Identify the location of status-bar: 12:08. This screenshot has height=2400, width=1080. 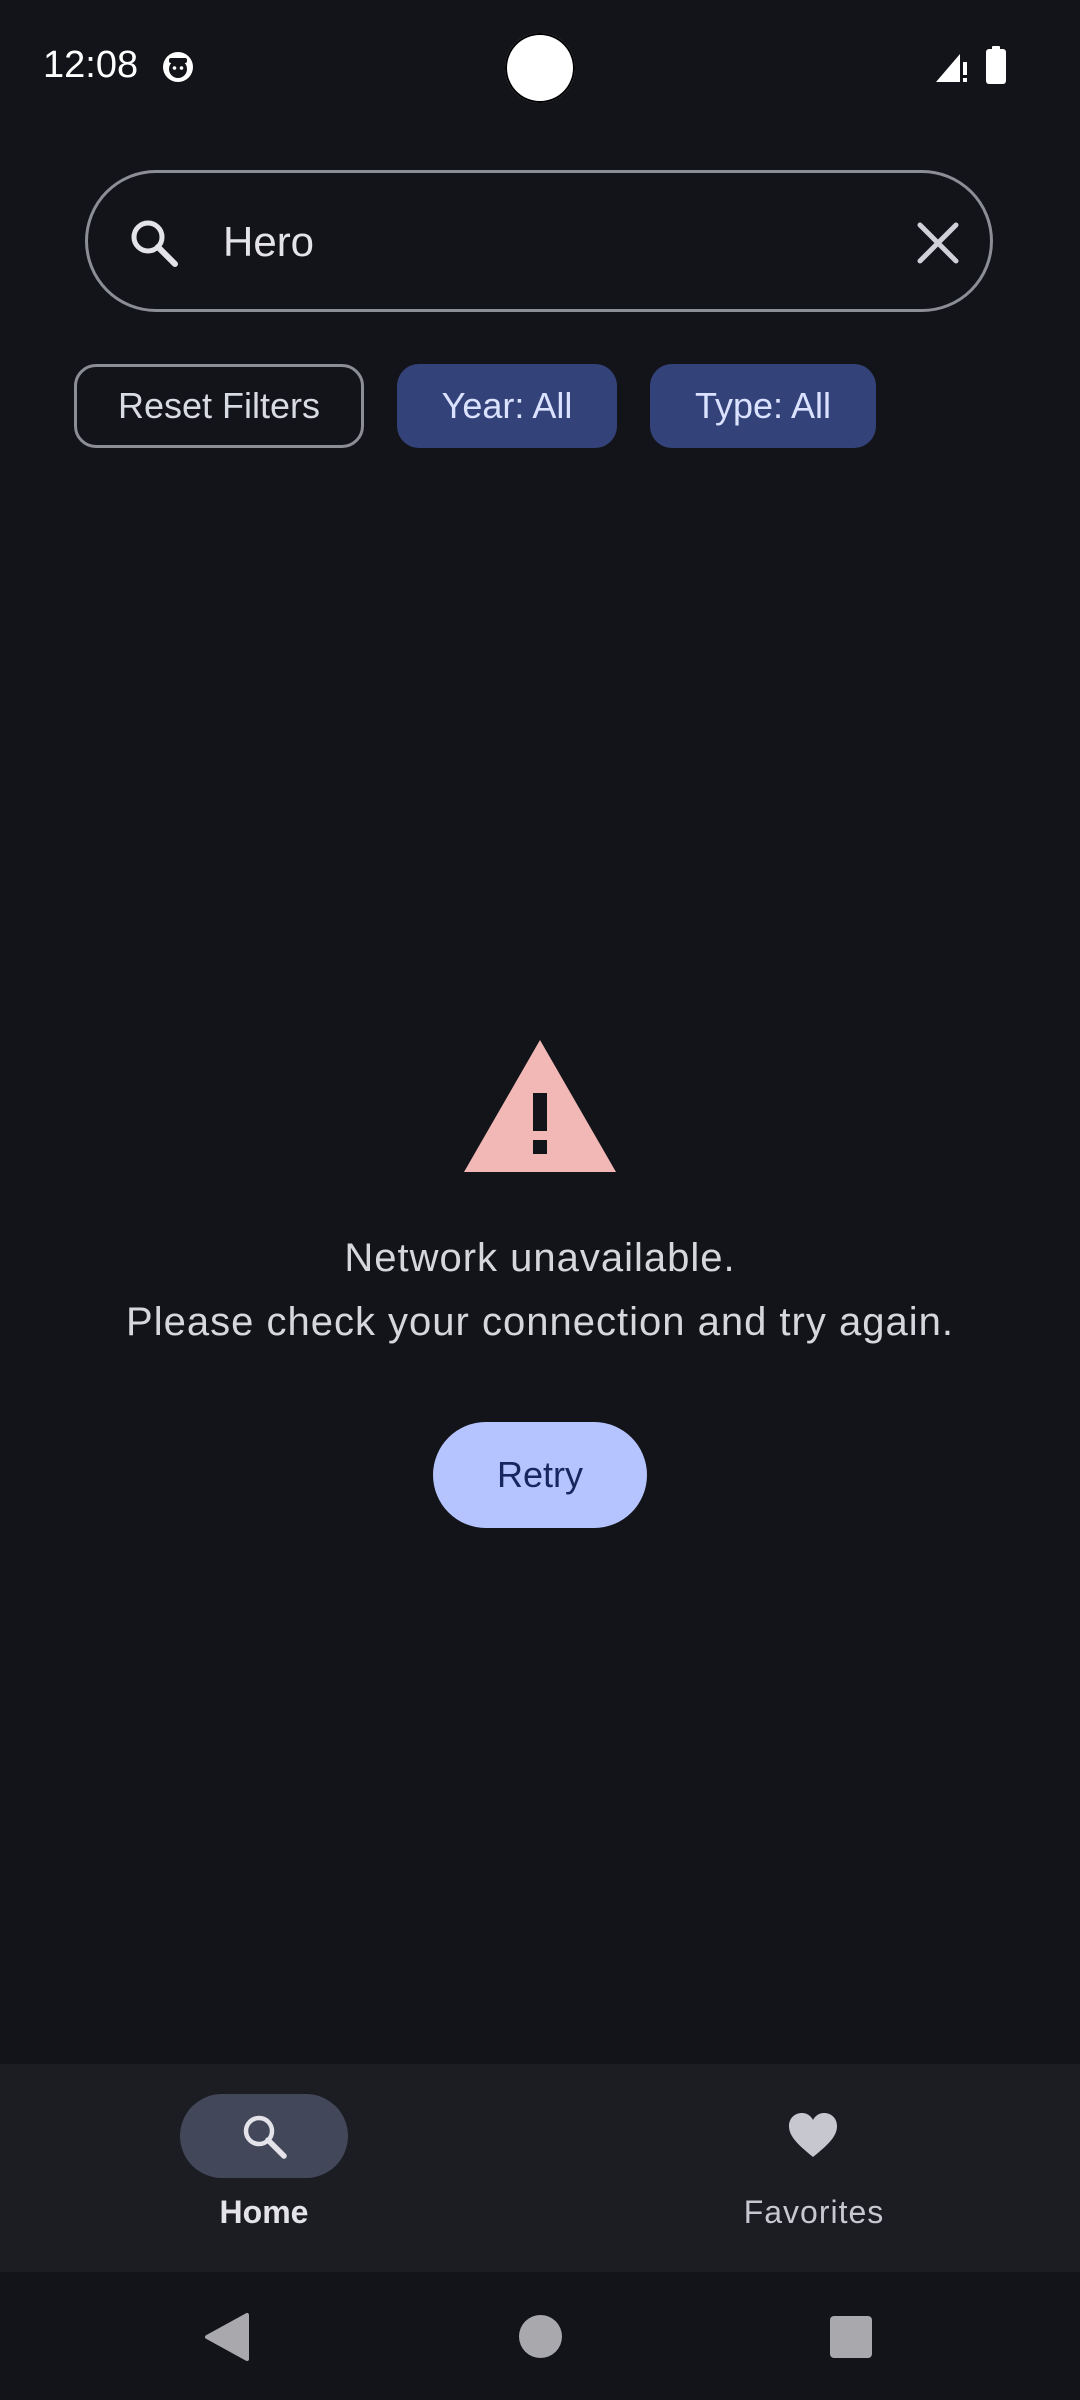
(540, 66).